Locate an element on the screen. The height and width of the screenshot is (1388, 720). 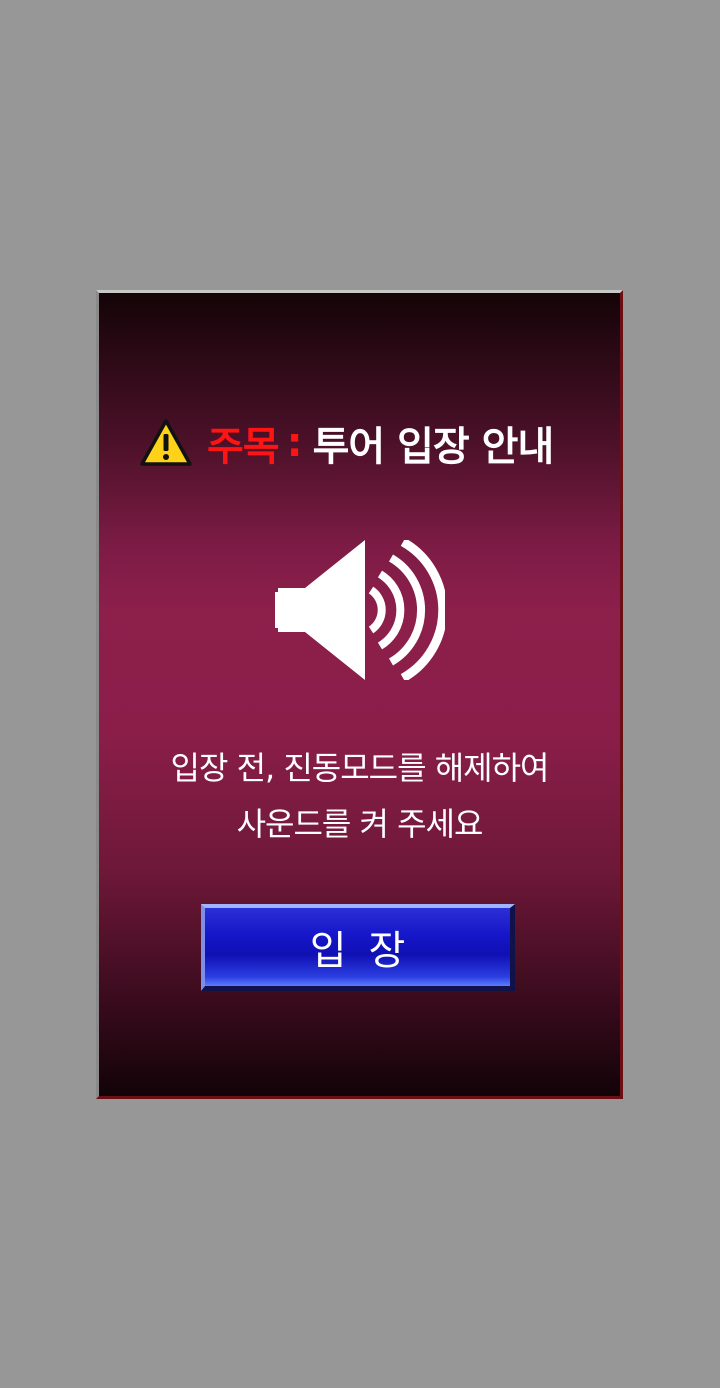
title-colon: : is located at coordinates (294, 443).